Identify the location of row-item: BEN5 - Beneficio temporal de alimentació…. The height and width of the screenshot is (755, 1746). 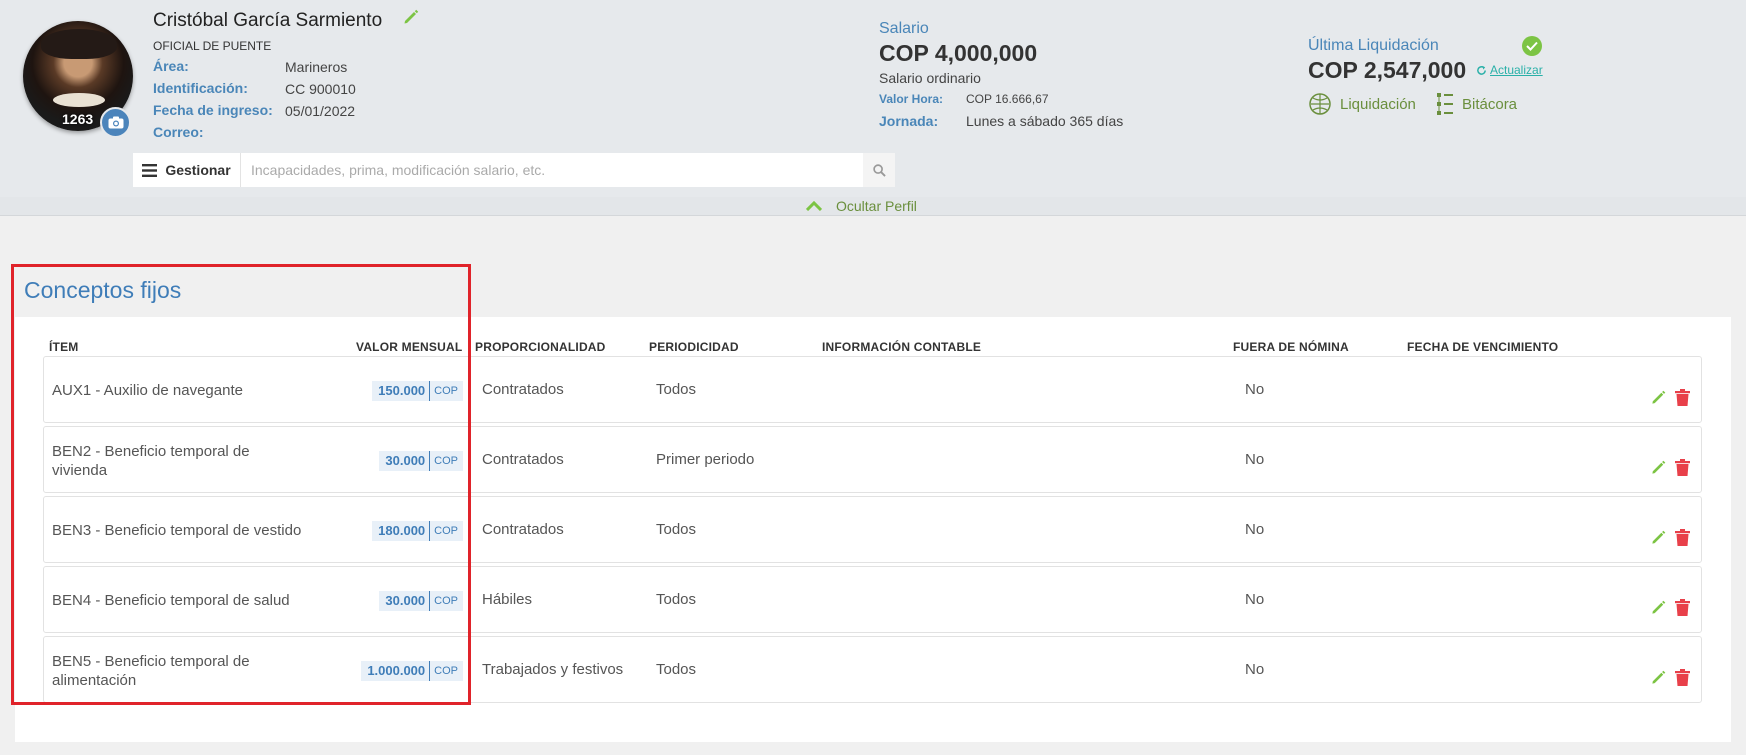
(151, 671).